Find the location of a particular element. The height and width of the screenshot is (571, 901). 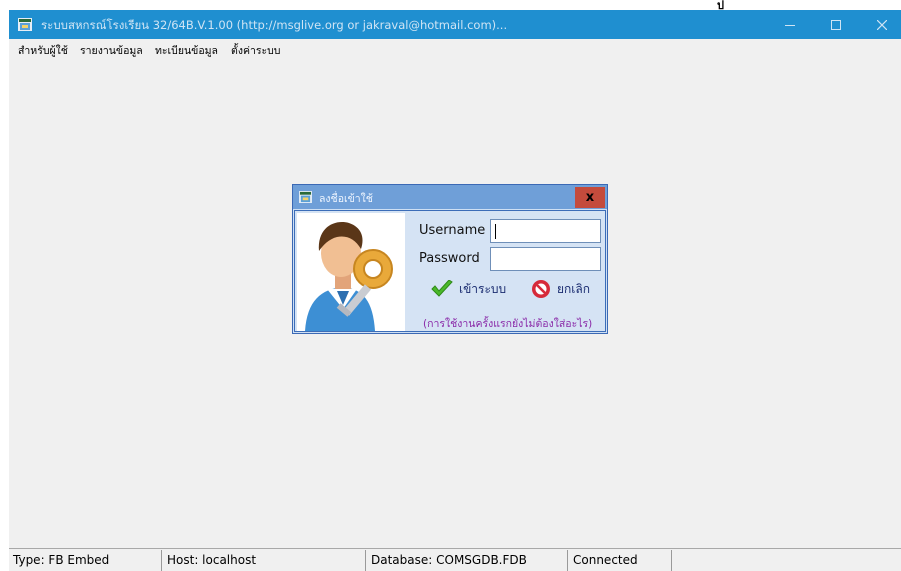

maximize-icon is located at coordinates (836, 24).